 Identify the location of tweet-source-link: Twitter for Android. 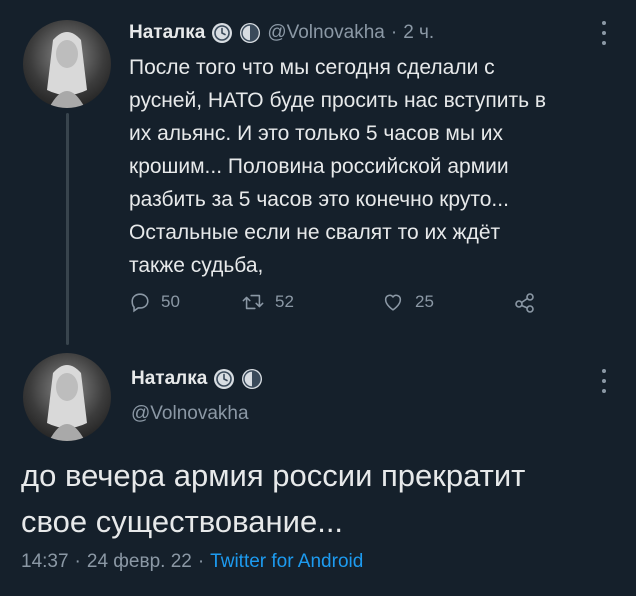
(286, 562).